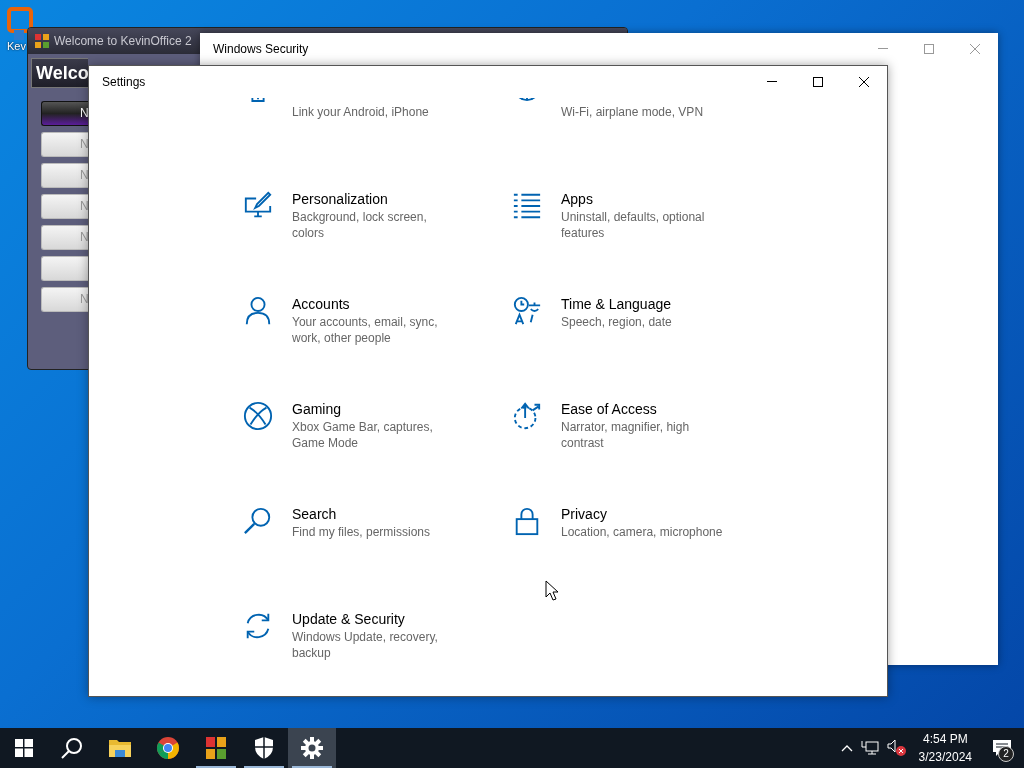  What do you see at coordinates (527, 206) in the screenshot?
I see `list-icon` at bounding box center [527, 206].